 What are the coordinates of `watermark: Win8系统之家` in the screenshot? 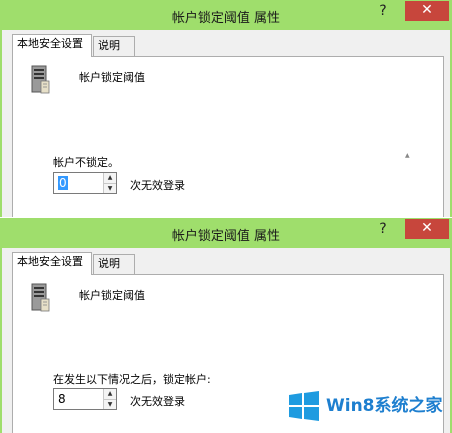 It's located at (370, 406).